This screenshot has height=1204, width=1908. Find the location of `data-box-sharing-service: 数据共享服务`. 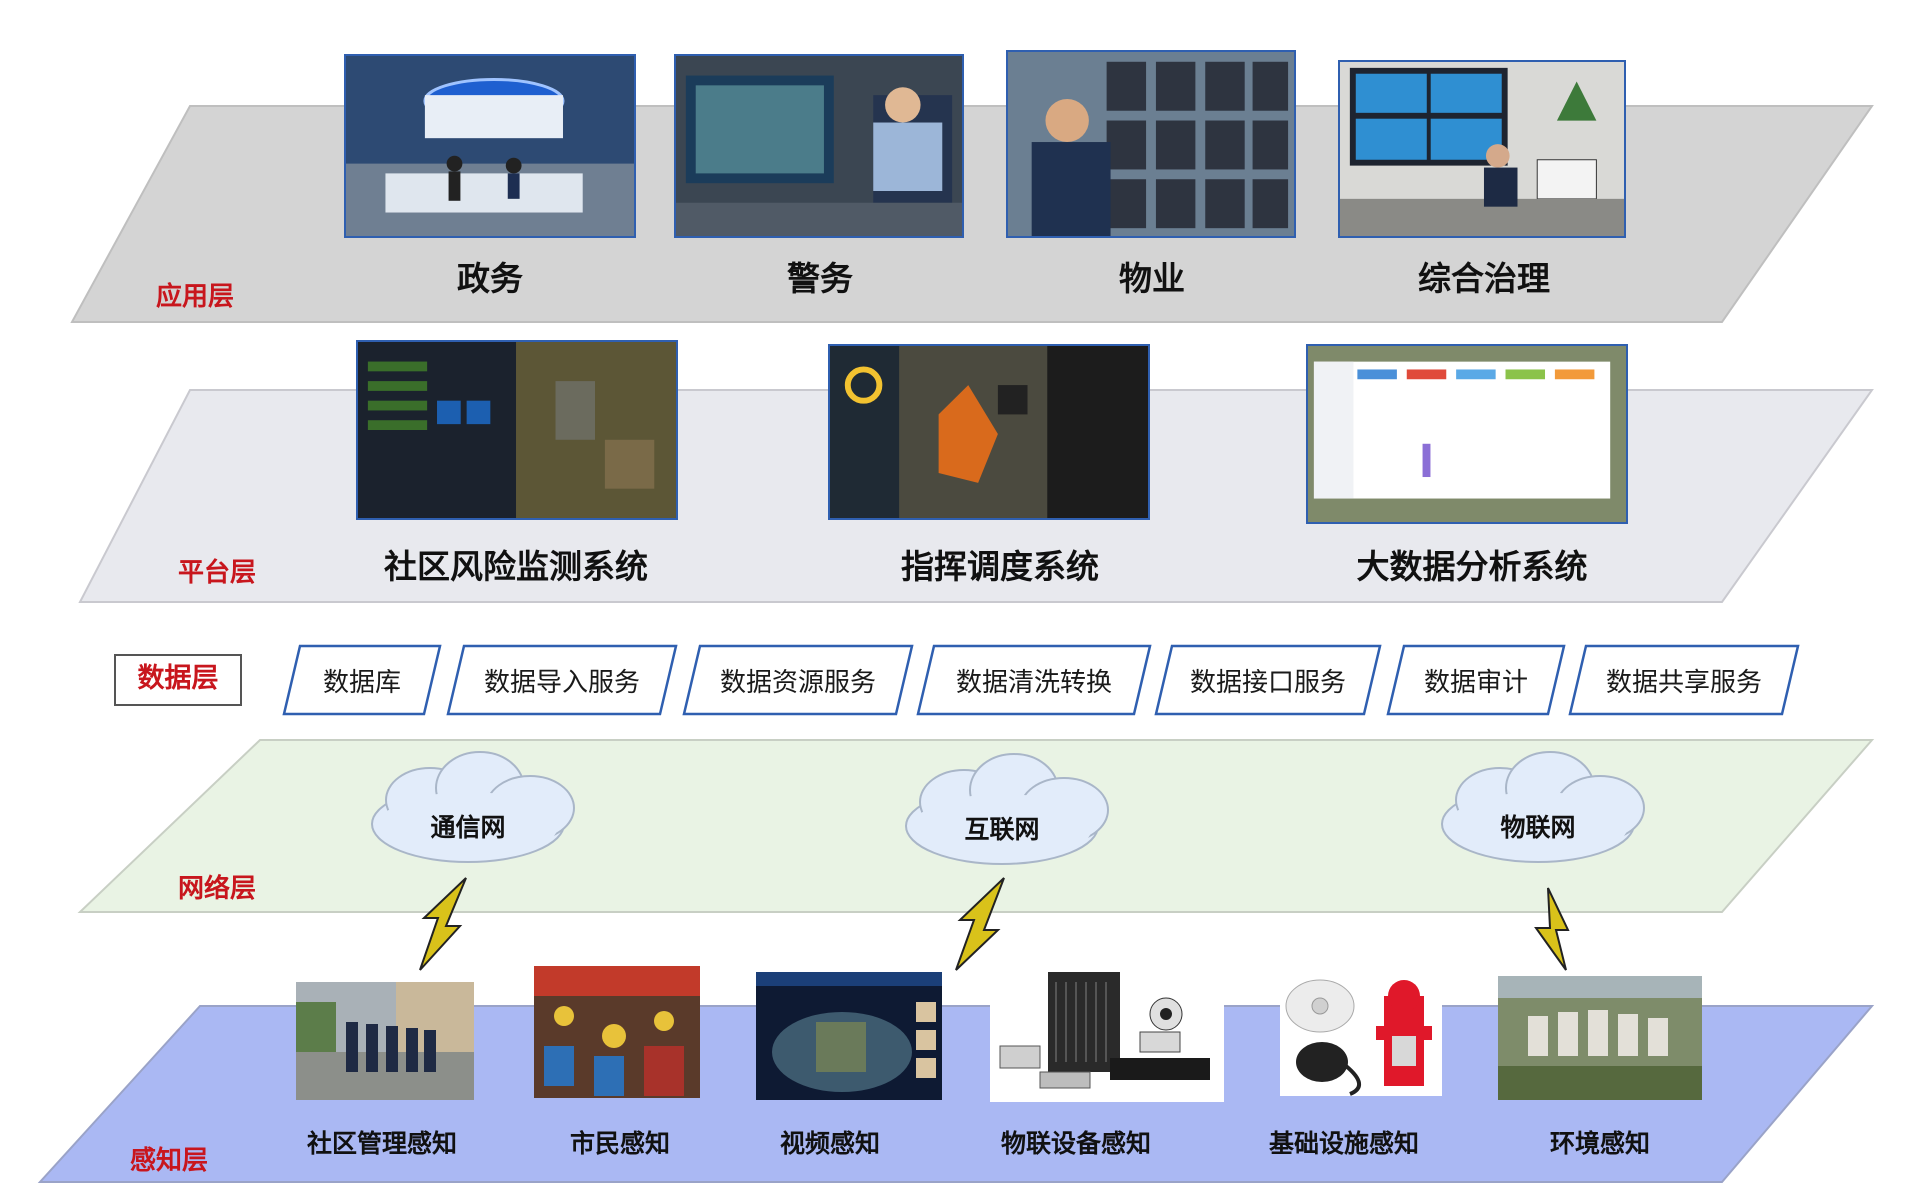

data-box-sharing-service: 数据共享服务 is located at coordinates (1683, 683).